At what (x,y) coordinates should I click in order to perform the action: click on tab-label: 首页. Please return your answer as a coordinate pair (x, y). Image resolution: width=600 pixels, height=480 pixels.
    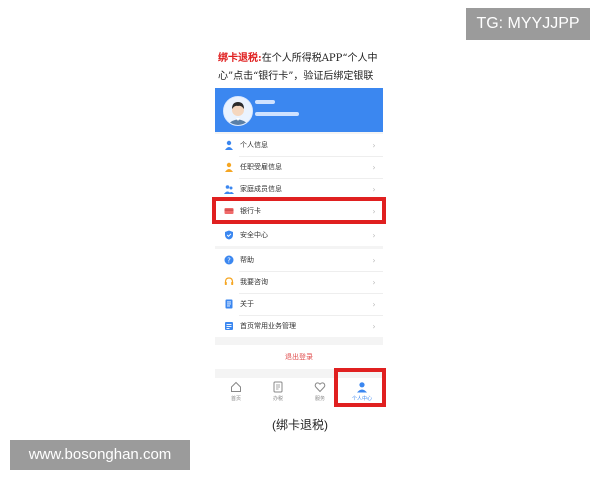
    Looking at the image, I should click on (235, 399).